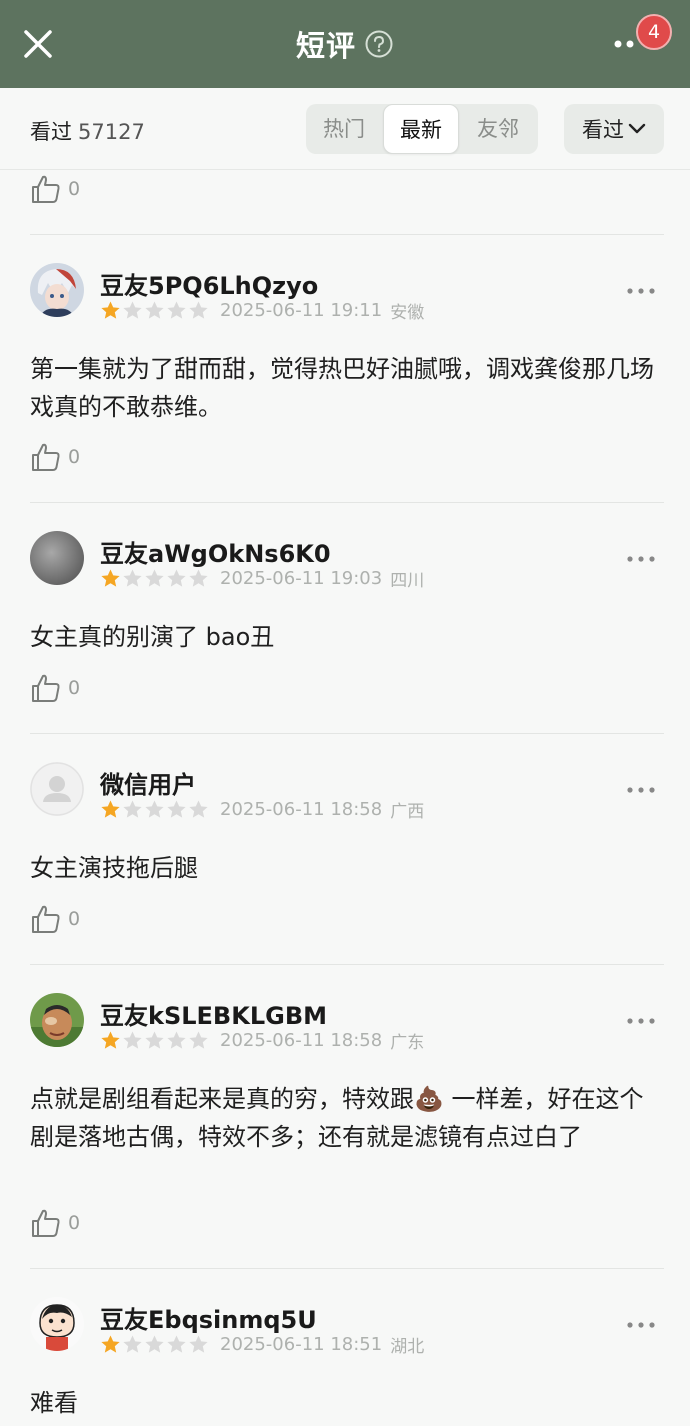 Image resolution: width=690 pixels, height=1426 pixels. Describe the element at coordinates (429, 1099) in the screenshot. I see `poop-emoji: 💩` at that location.